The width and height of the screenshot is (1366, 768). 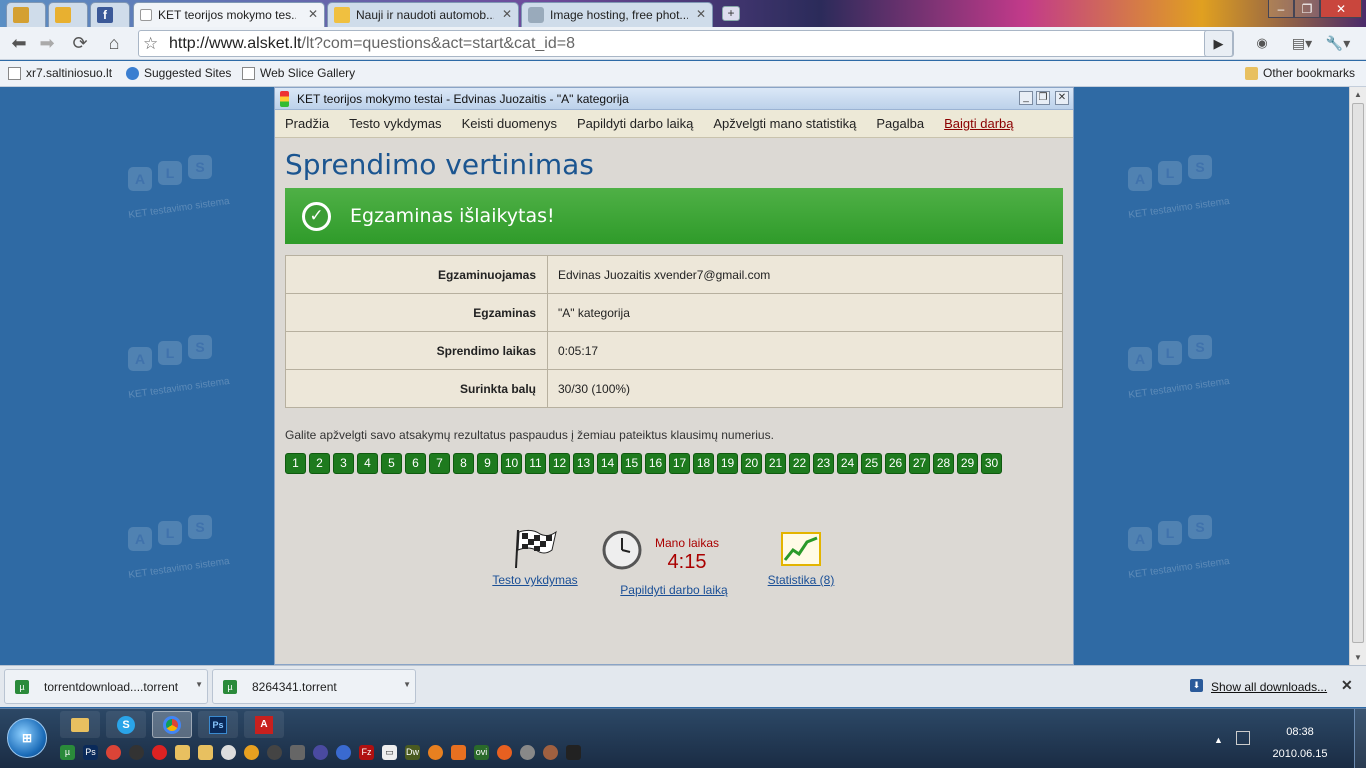 What do you see at coordinates (801, 580) in the screenshot?
I see `link-statistika: Statistika (8)` at bounding box center [801, 580].